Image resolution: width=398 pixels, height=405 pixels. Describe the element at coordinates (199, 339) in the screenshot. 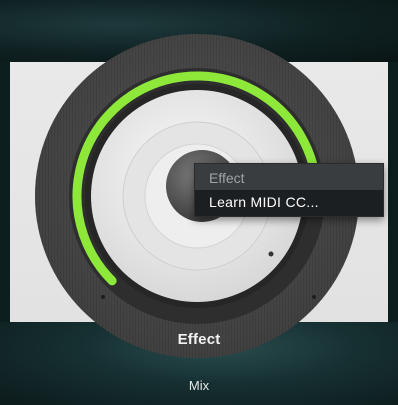

I see `knob-label: Effect` at that location.